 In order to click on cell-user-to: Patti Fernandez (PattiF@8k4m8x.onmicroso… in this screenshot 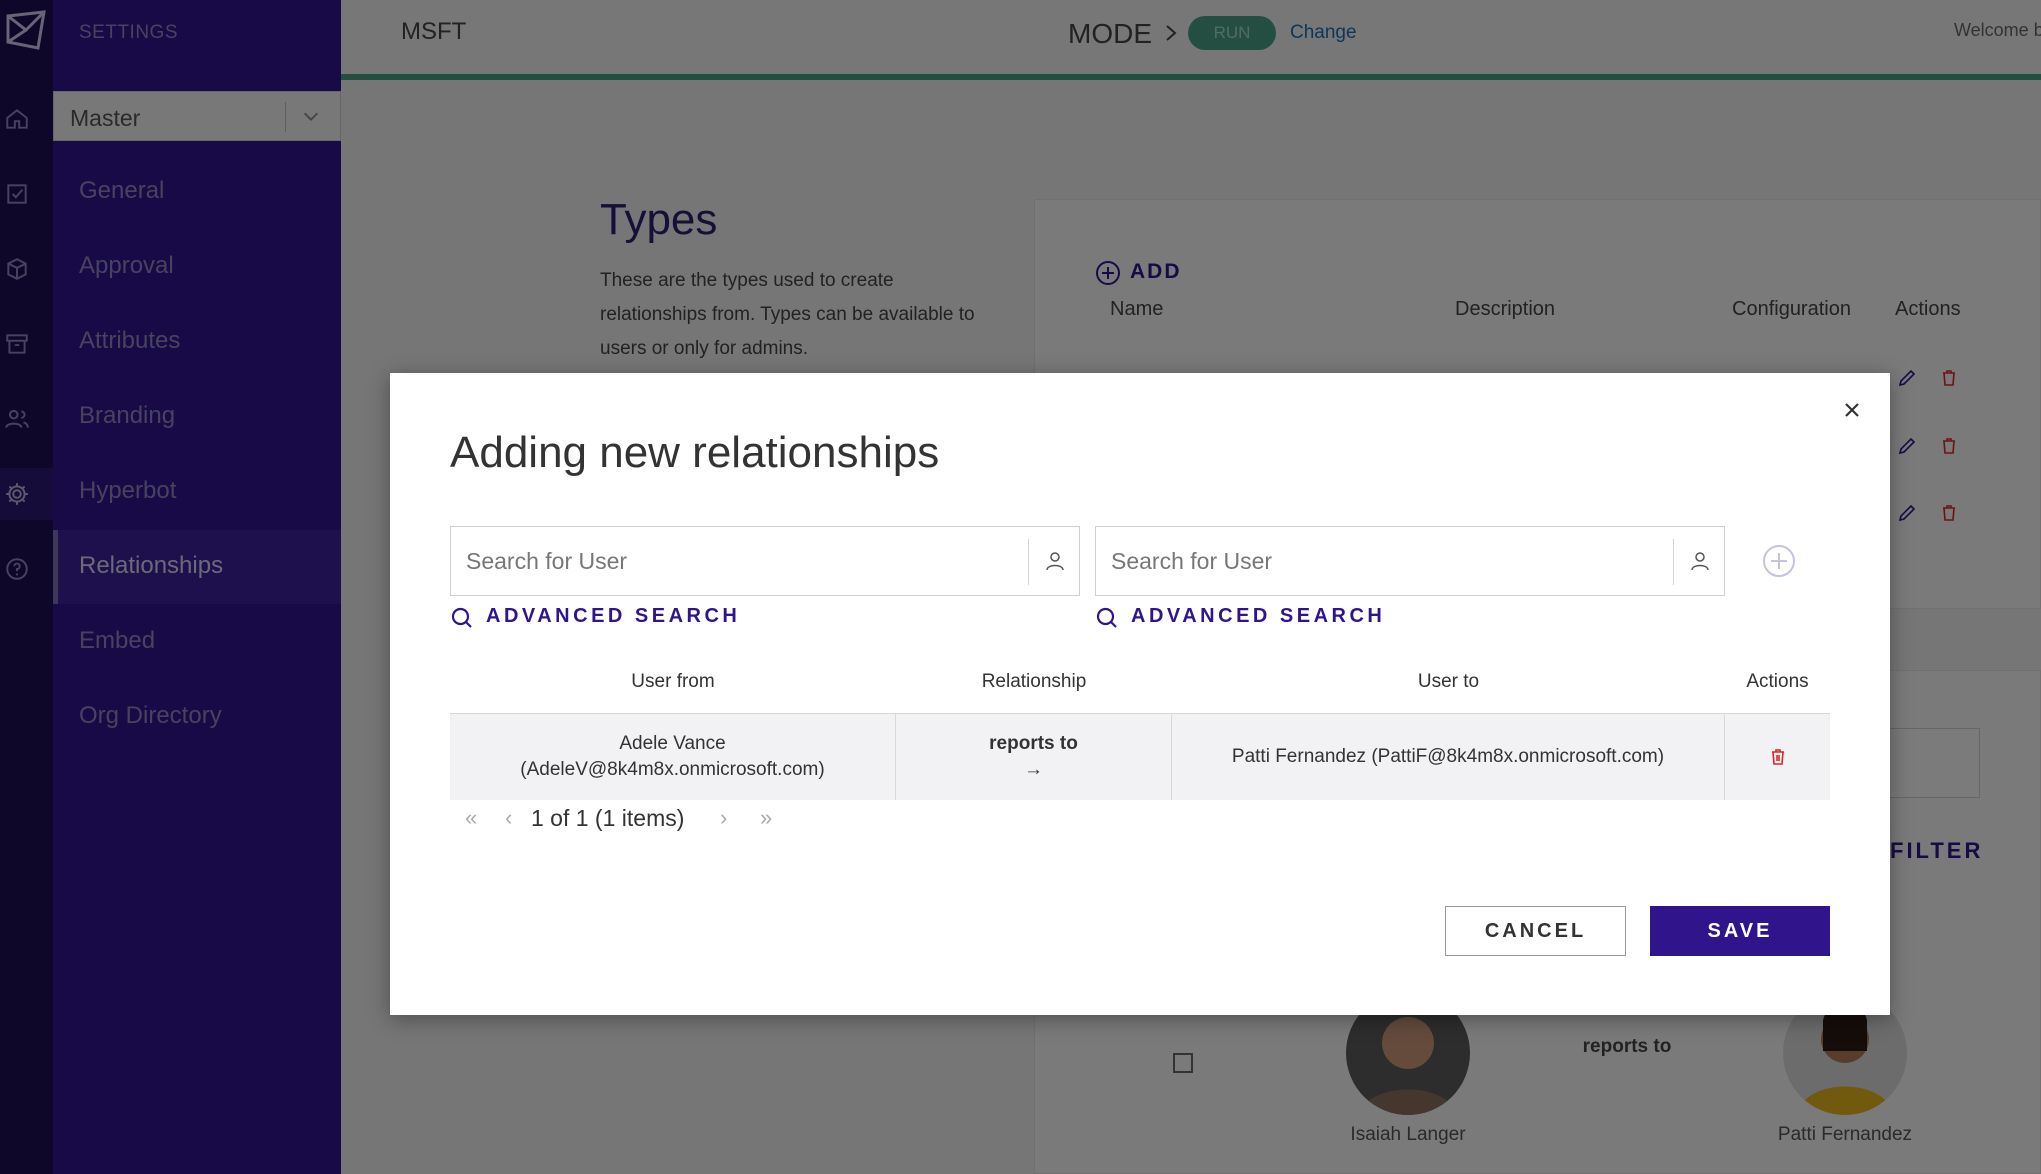, I will do `click(1448, 757)`.